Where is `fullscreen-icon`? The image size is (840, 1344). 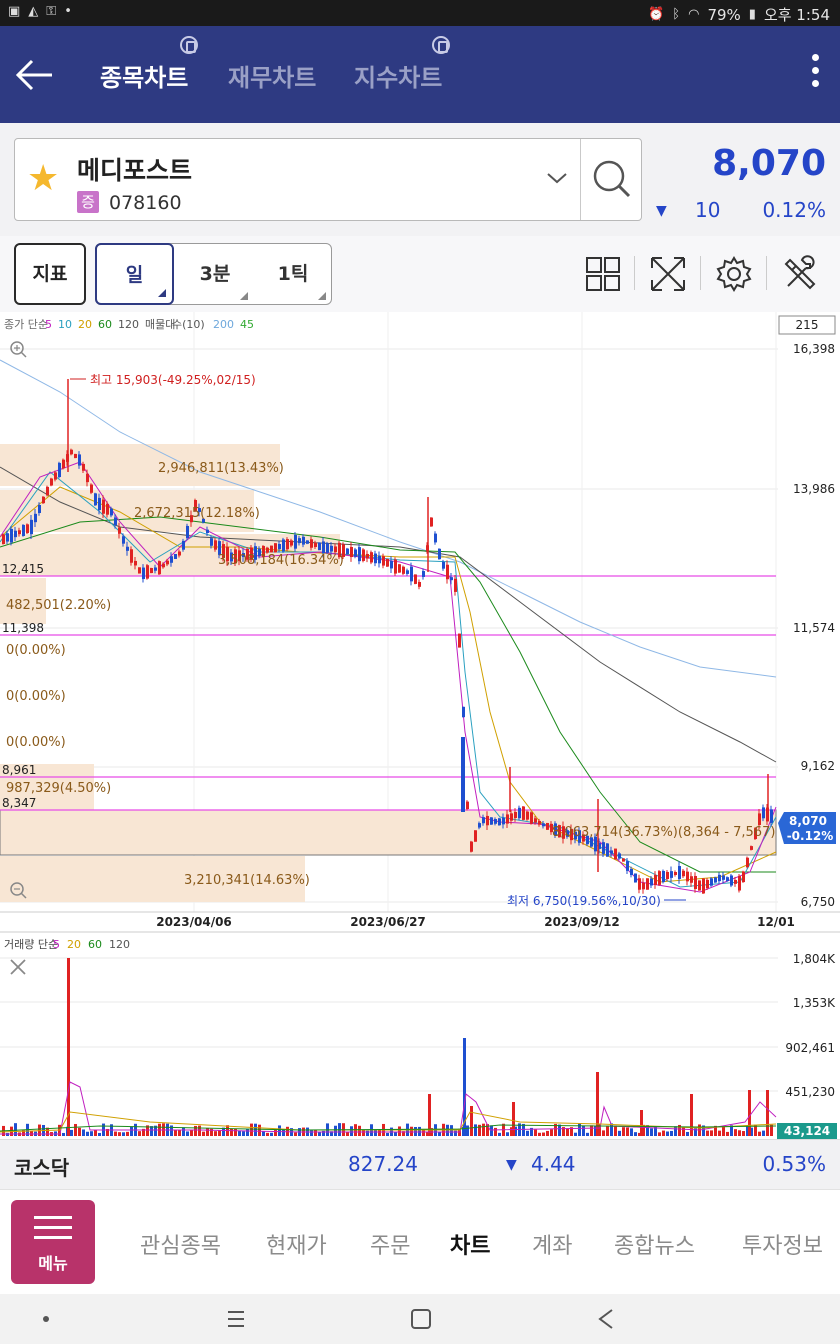
fullscreen-icon is located at coordinates (668, 274).